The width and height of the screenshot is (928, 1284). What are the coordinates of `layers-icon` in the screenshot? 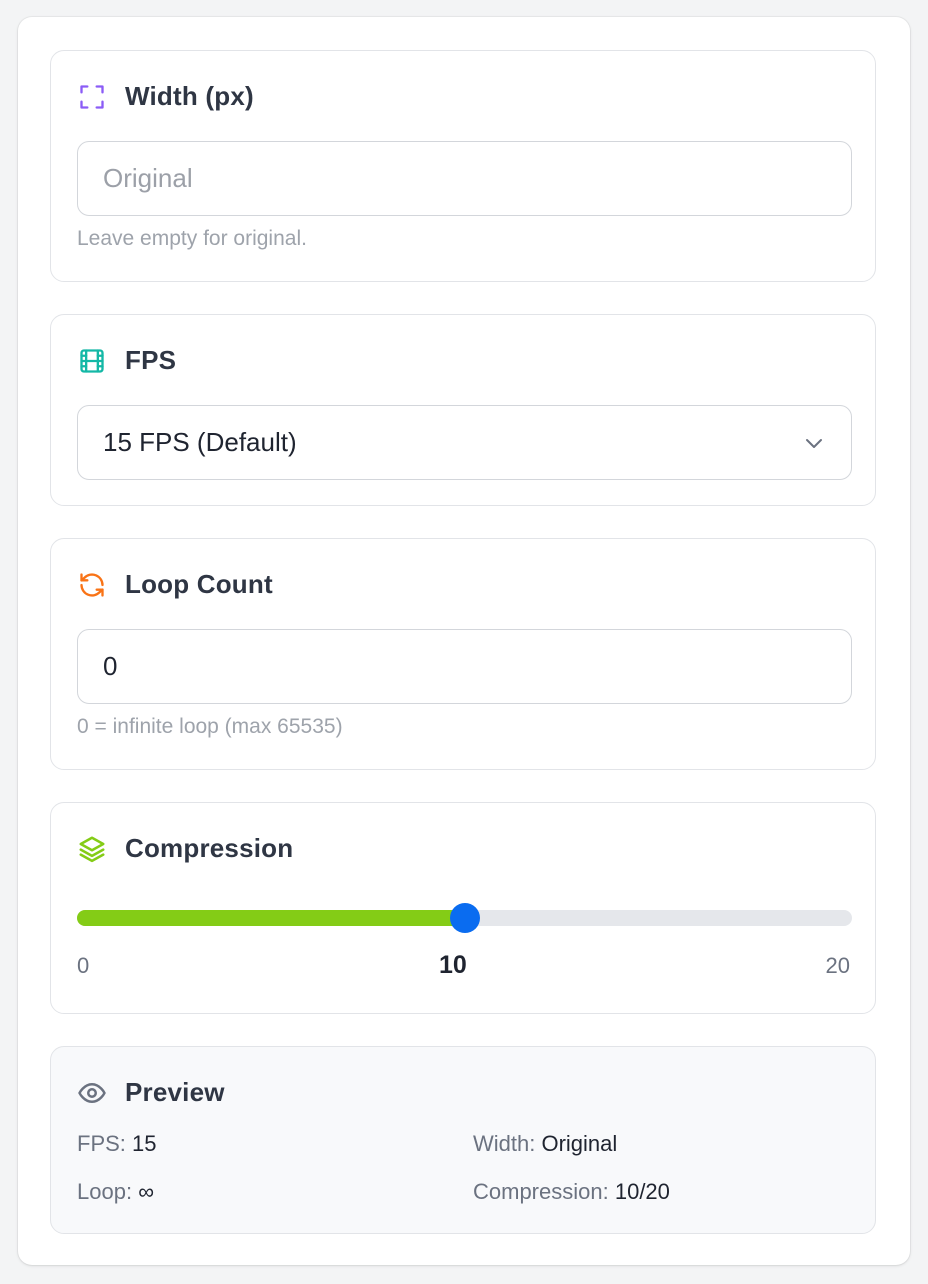 It's located at (92, 849).